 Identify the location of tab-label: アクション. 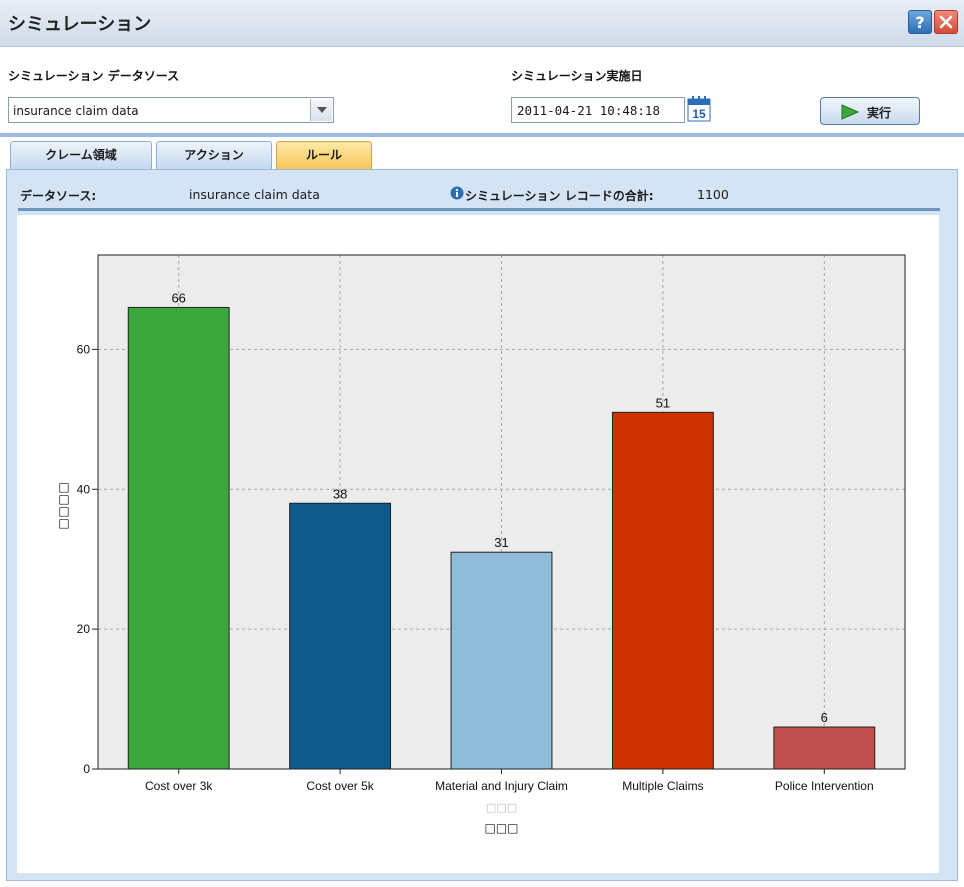
(214, 155).